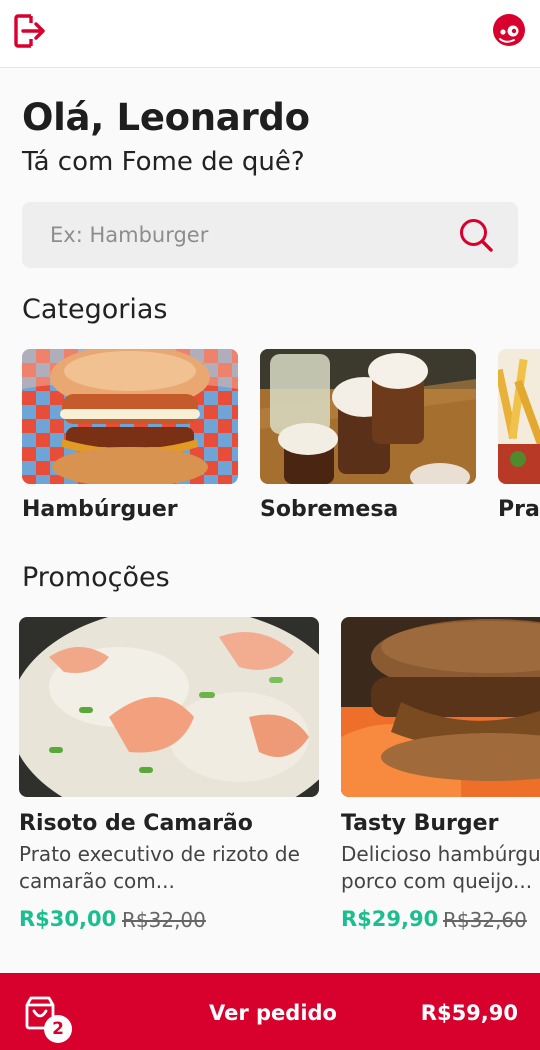 The width and height of the screenshot is (540, 1050). I want to click on dessert-image, so click(368, 416).